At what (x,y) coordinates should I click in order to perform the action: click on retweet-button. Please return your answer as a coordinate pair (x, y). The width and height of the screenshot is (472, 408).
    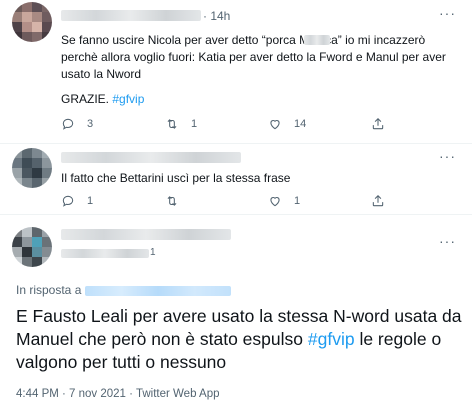
    Looking at the image, I should click on (178, 201).